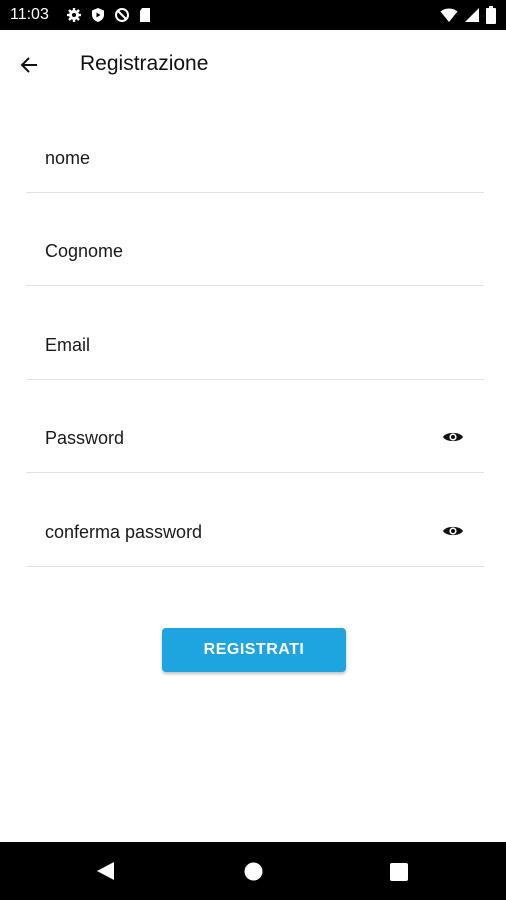  What do you see at coordinates (255, 156) in the screenshot?
I see `nome-field: nome` at bounding box center [255, 156].